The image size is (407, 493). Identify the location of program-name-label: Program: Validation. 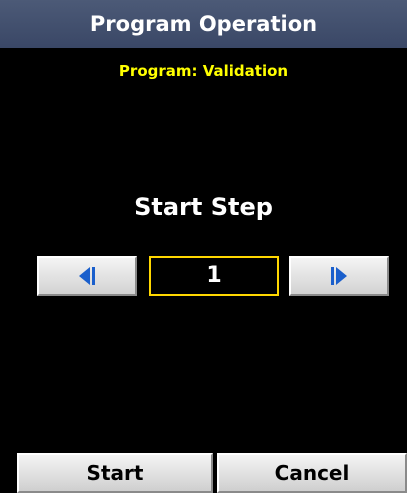
(203, 71).